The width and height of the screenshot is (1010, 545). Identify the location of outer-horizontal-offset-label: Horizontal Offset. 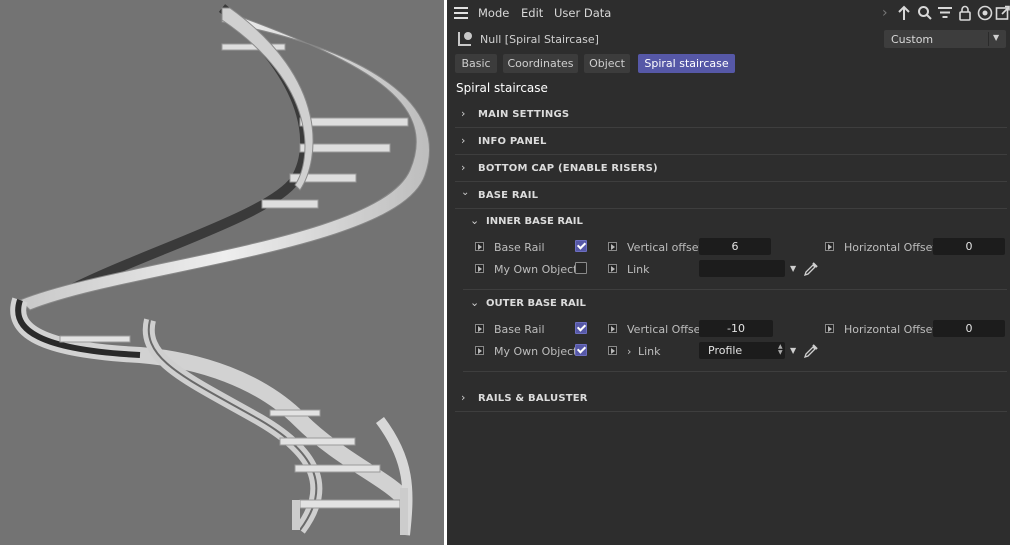
(890, 329).